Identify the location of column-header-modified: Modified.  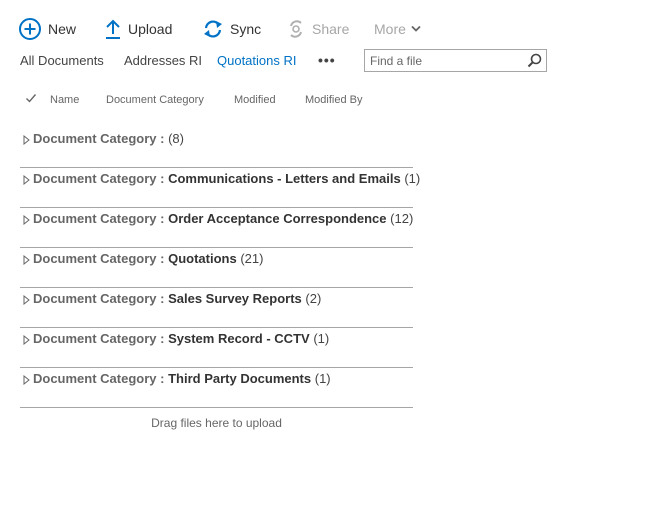
(255, 100).